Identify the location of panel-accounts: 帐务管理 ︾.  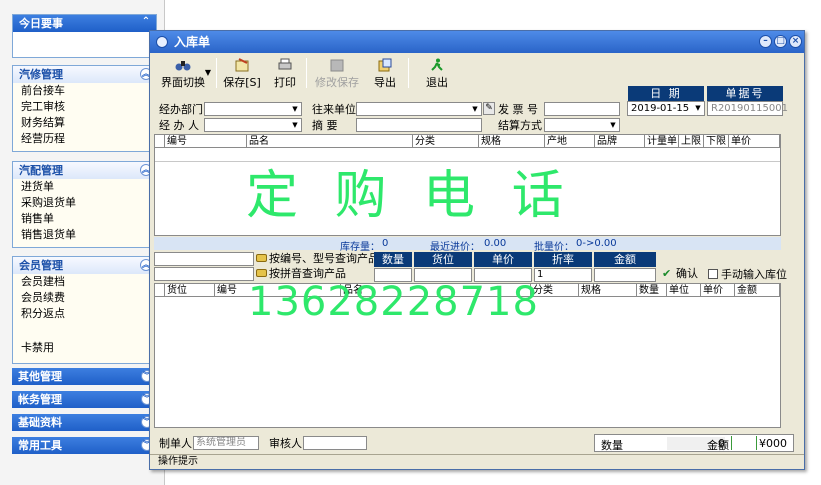
(84, 399).